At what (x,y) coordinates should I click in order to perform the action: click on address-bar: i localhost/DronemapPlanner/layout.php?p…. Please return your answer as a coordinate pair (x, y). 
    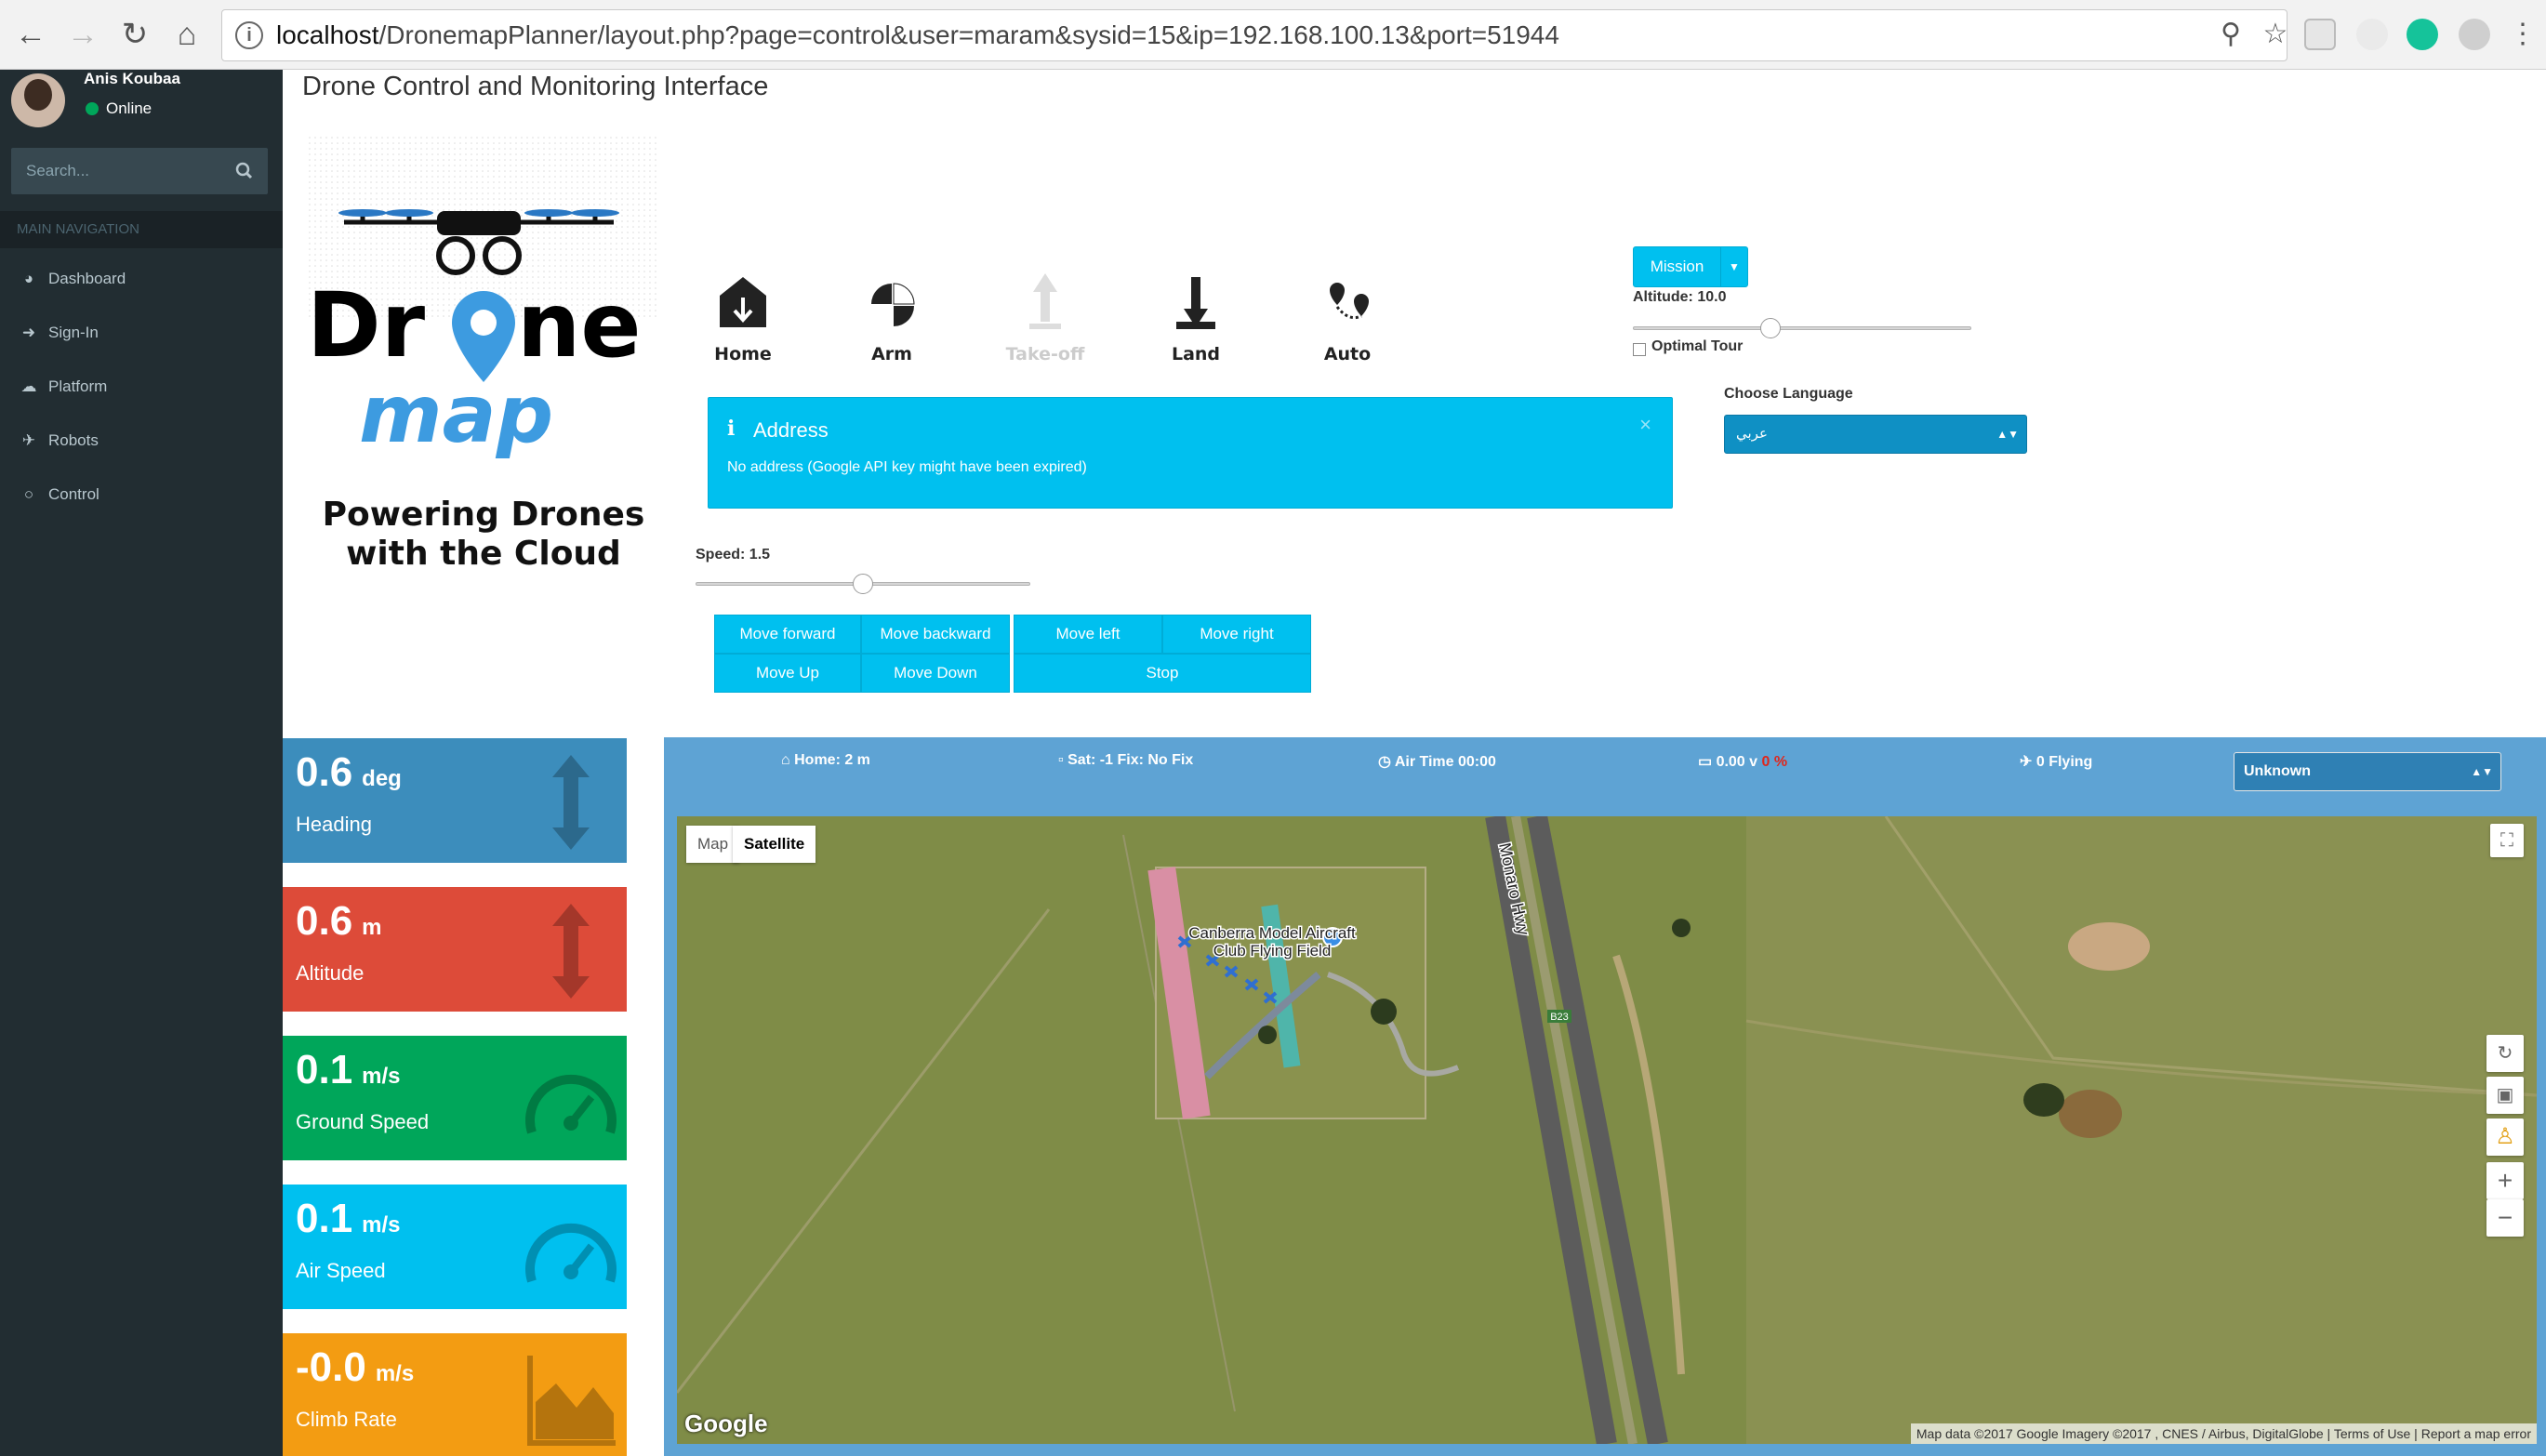
    Looking at the image, I should click on (1254, 35).